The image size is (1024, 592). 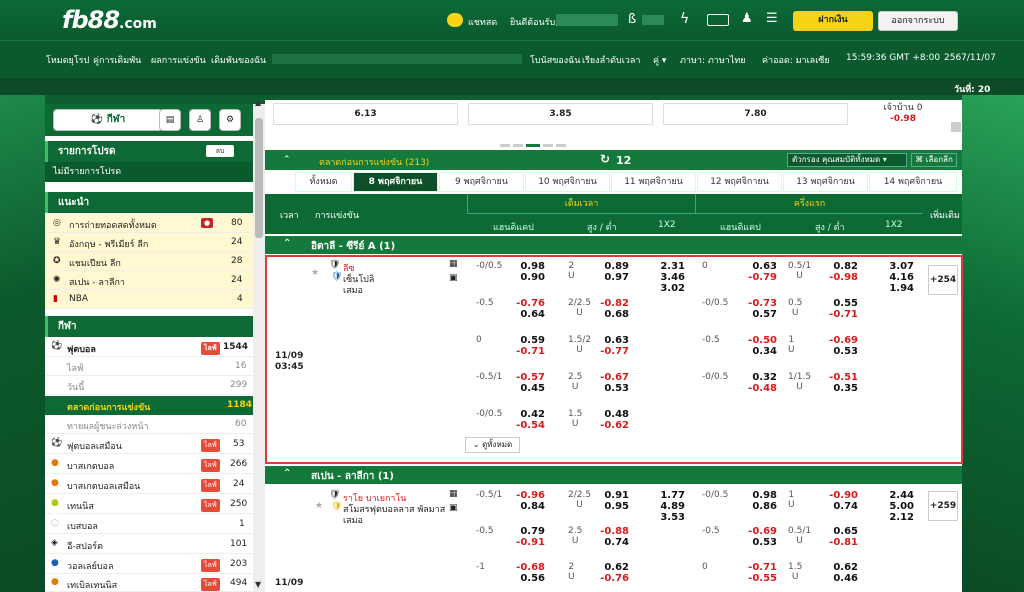 I want to click on ht-ou-odd: -0.69, so click(x=842, y=340).